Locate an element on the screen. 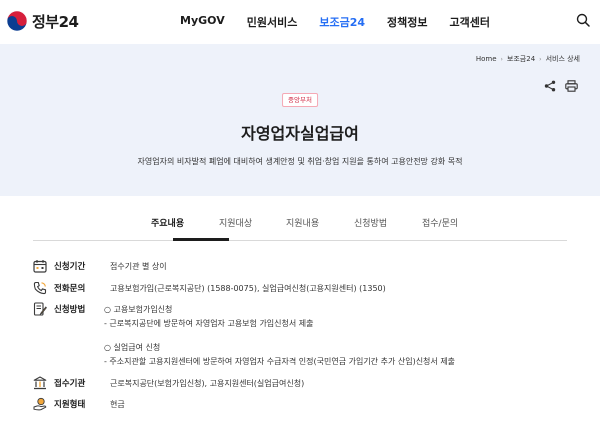 This screenshot has height=421, width=600. share-icon is located at coordinates (550, 86).